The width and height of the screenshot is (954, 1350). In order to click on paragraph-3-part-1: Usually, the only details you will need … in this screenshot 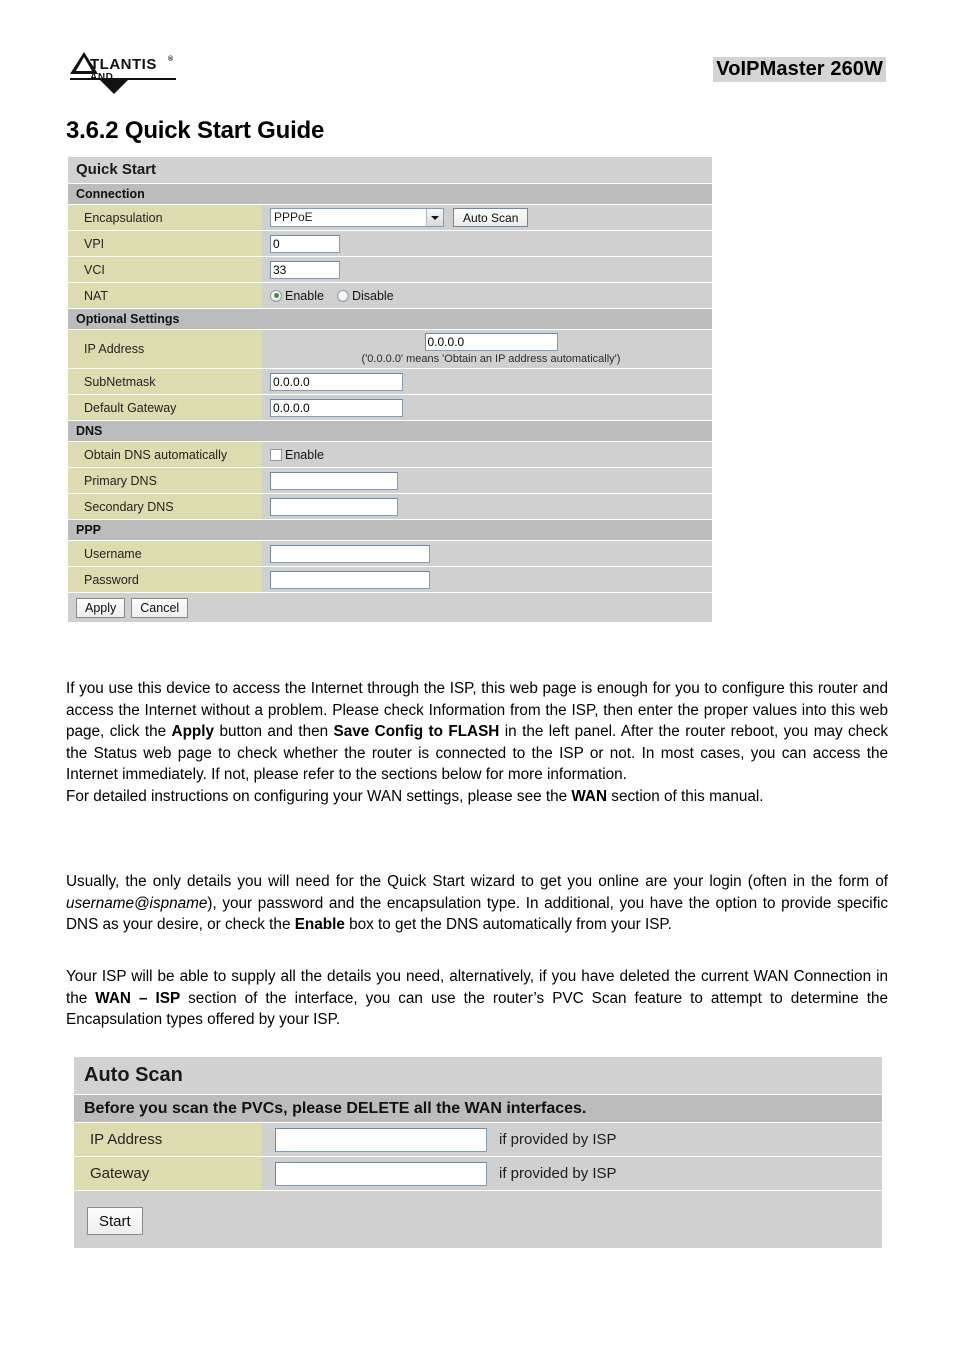, I will do `click(477, 881)`.